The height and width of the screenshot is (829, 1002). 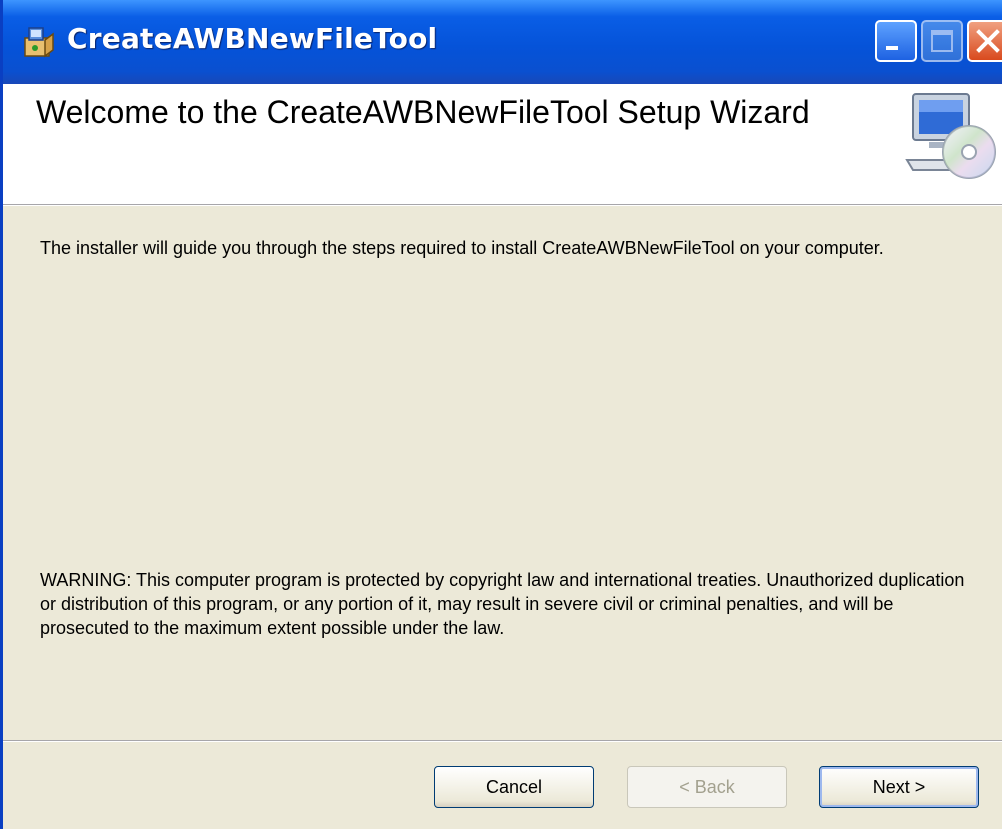 I want to click on window-title: CreateAWBNewFileTool, so click(x=252, y=38).